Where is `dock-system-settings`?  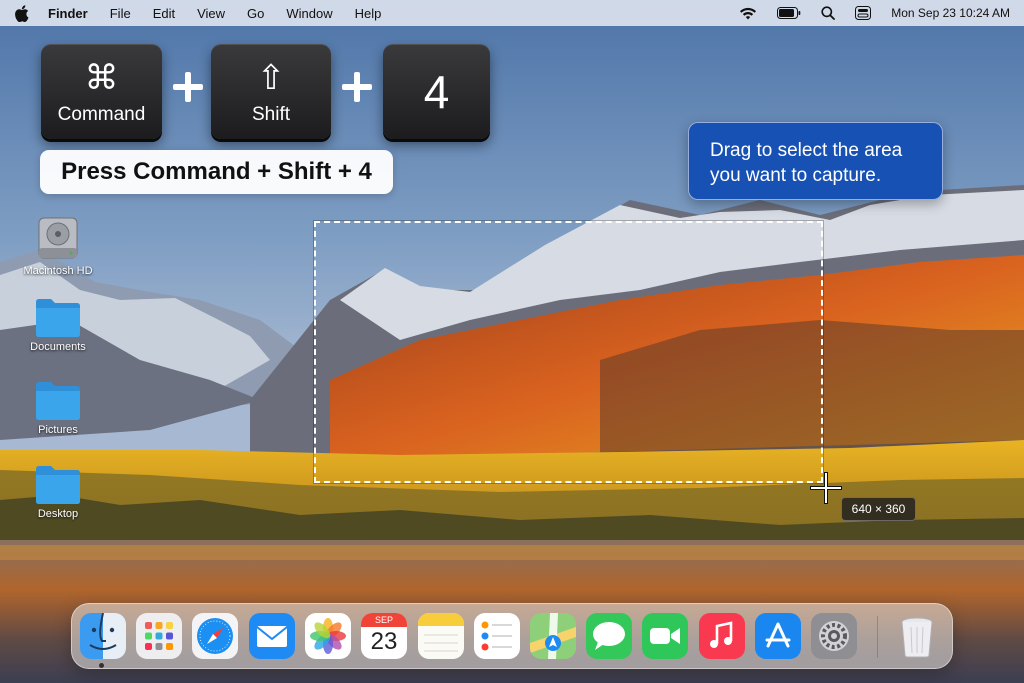
dock-system-settings is located at coordinates (834, 636).